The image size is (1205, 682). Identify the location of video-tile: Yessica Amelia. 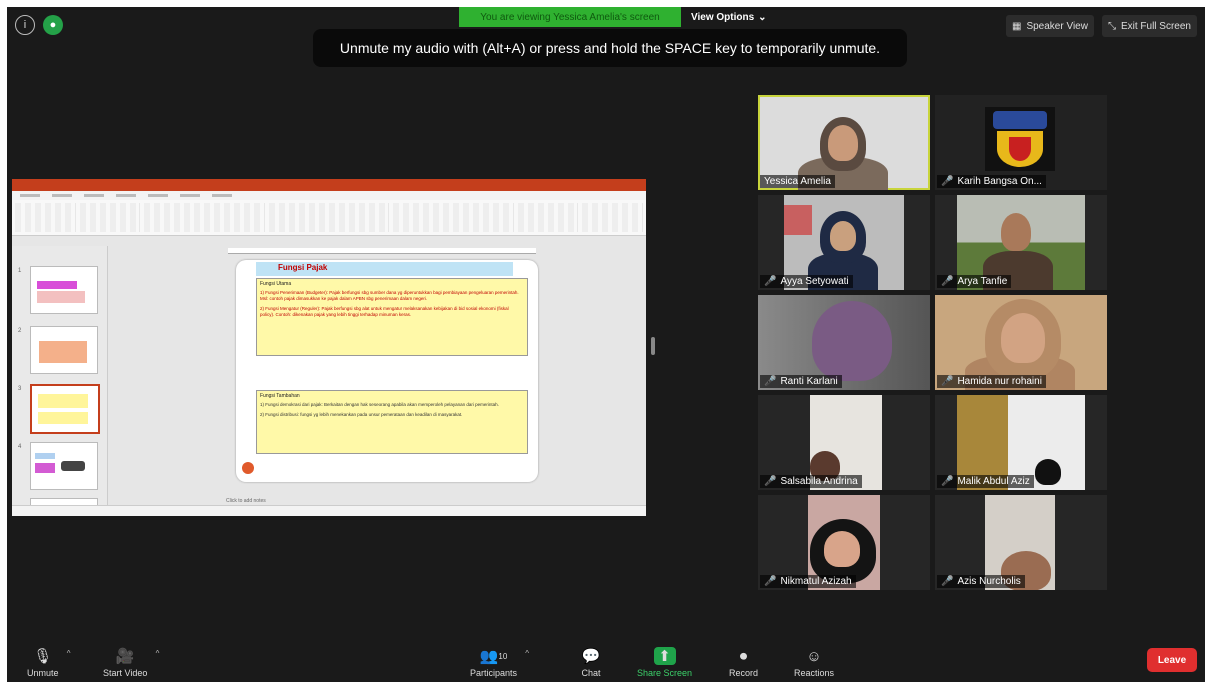
(844, 142).